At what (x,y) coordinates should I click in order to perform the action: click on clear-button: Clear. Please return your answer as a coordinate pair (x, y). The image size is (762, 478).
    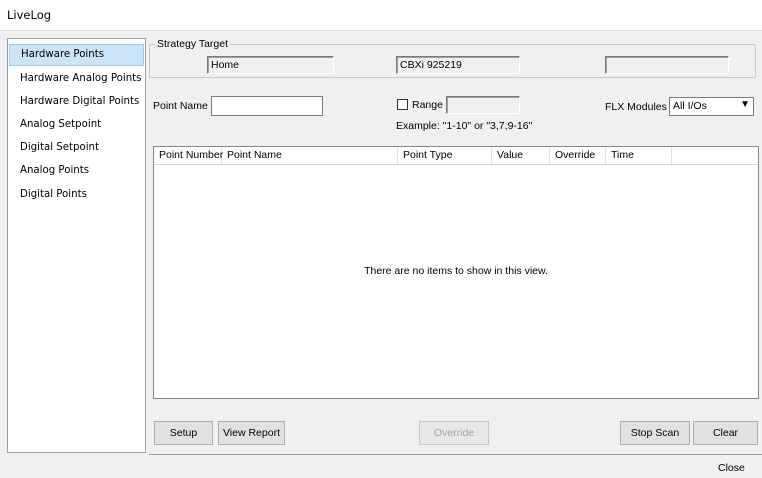
    Looking at the image, I should click on (725, 433).